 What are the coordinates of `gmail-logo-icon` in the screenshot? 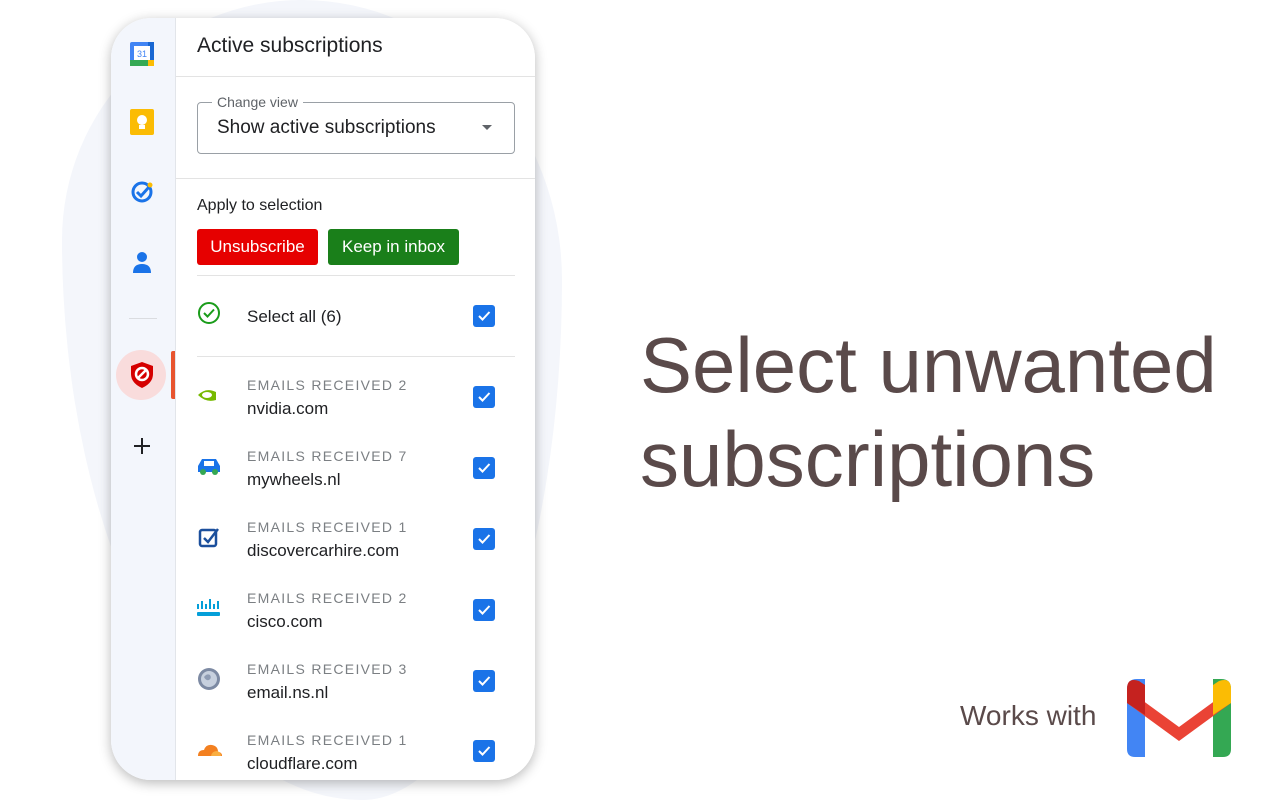 It's located at (1179, 718).